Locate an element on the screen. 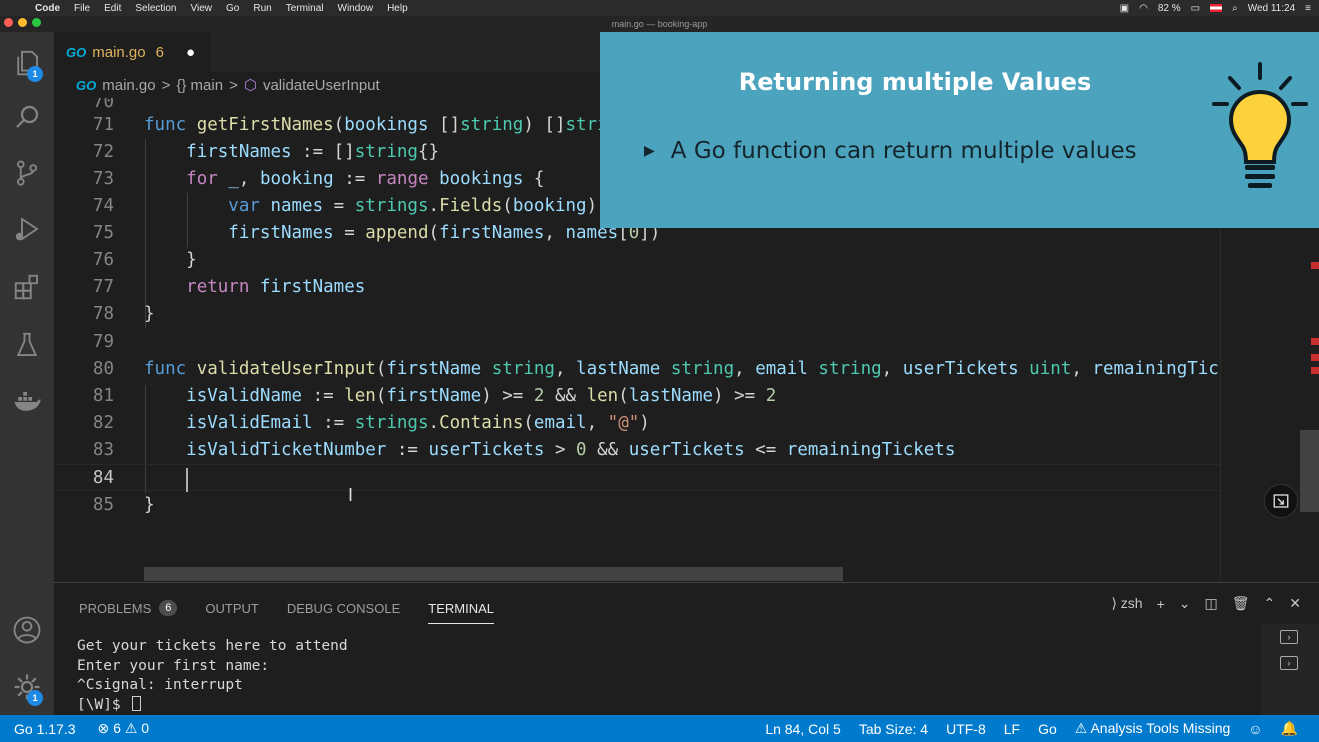 The image size is (1319, 742). symbol-method-icon: ⬡ is located at coordinates (250, 85).